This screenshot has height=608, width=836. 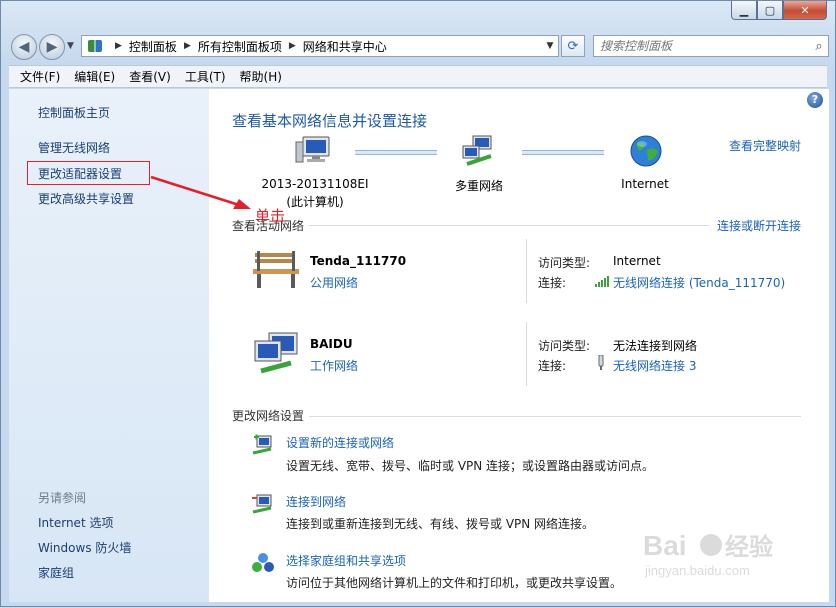 What do you see at coordinates (765, 145) in the screenshot?
I see `full-map-link: 查看完整映射` at bounding box center [765, 145].